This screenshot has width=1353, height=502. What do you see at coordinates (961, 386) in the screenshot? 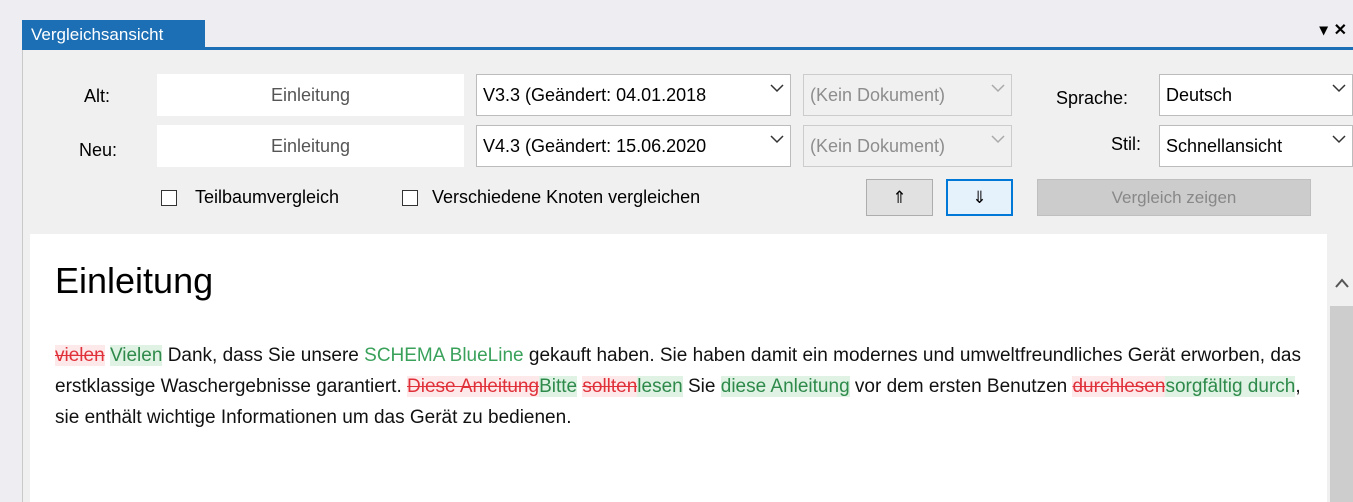
I see `unchanged-text: vor dem ersten Benutzen` at bounding box center [961, 386].